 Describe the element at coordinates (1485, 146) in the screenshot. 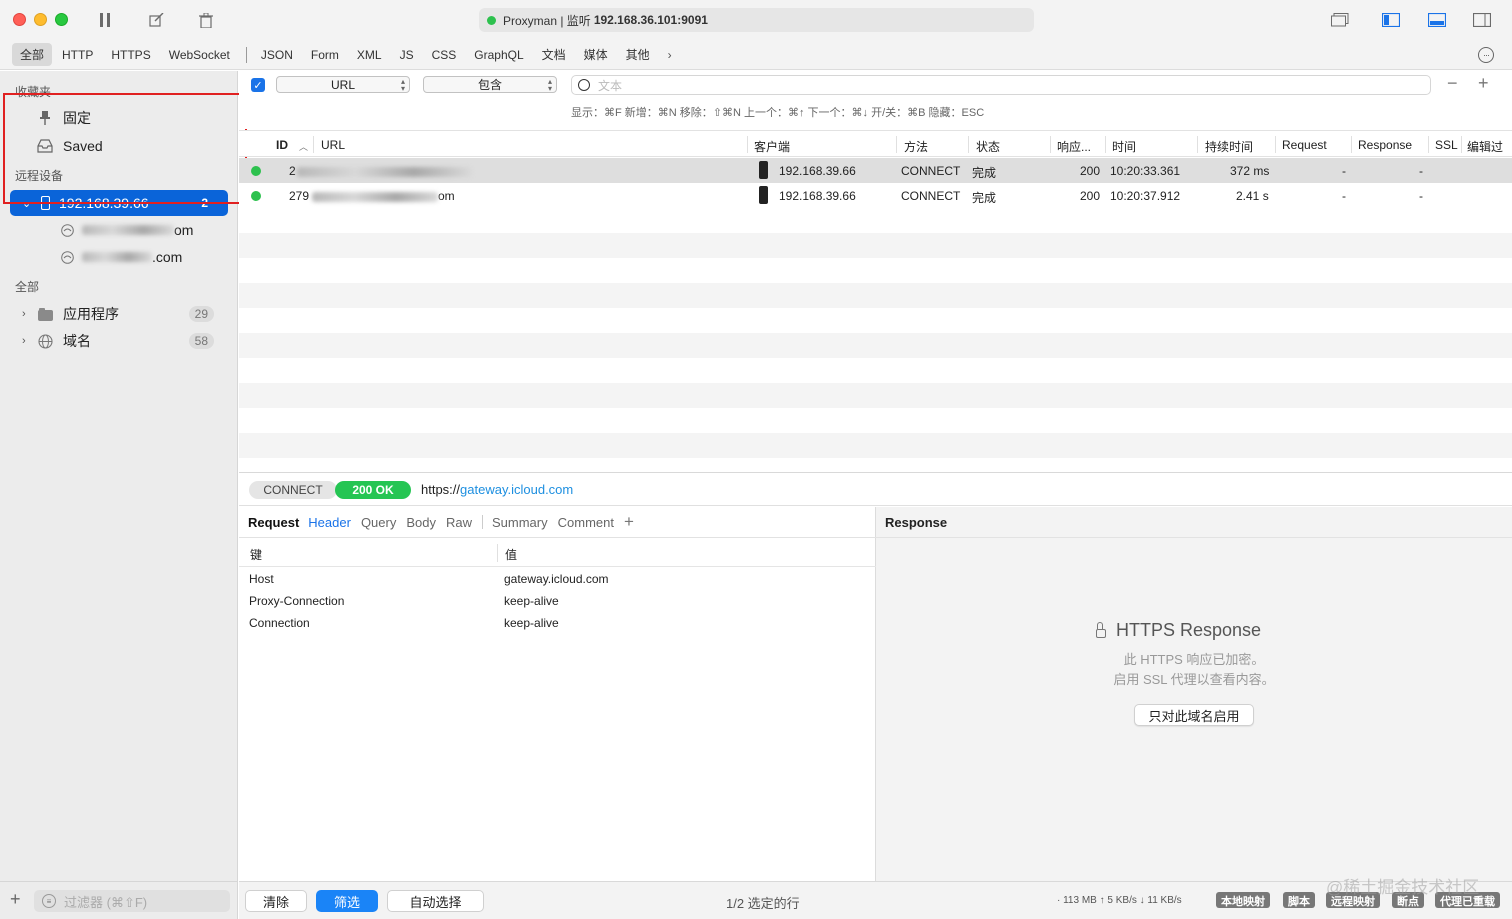

I see `column-edited: 编辑过` at that location.